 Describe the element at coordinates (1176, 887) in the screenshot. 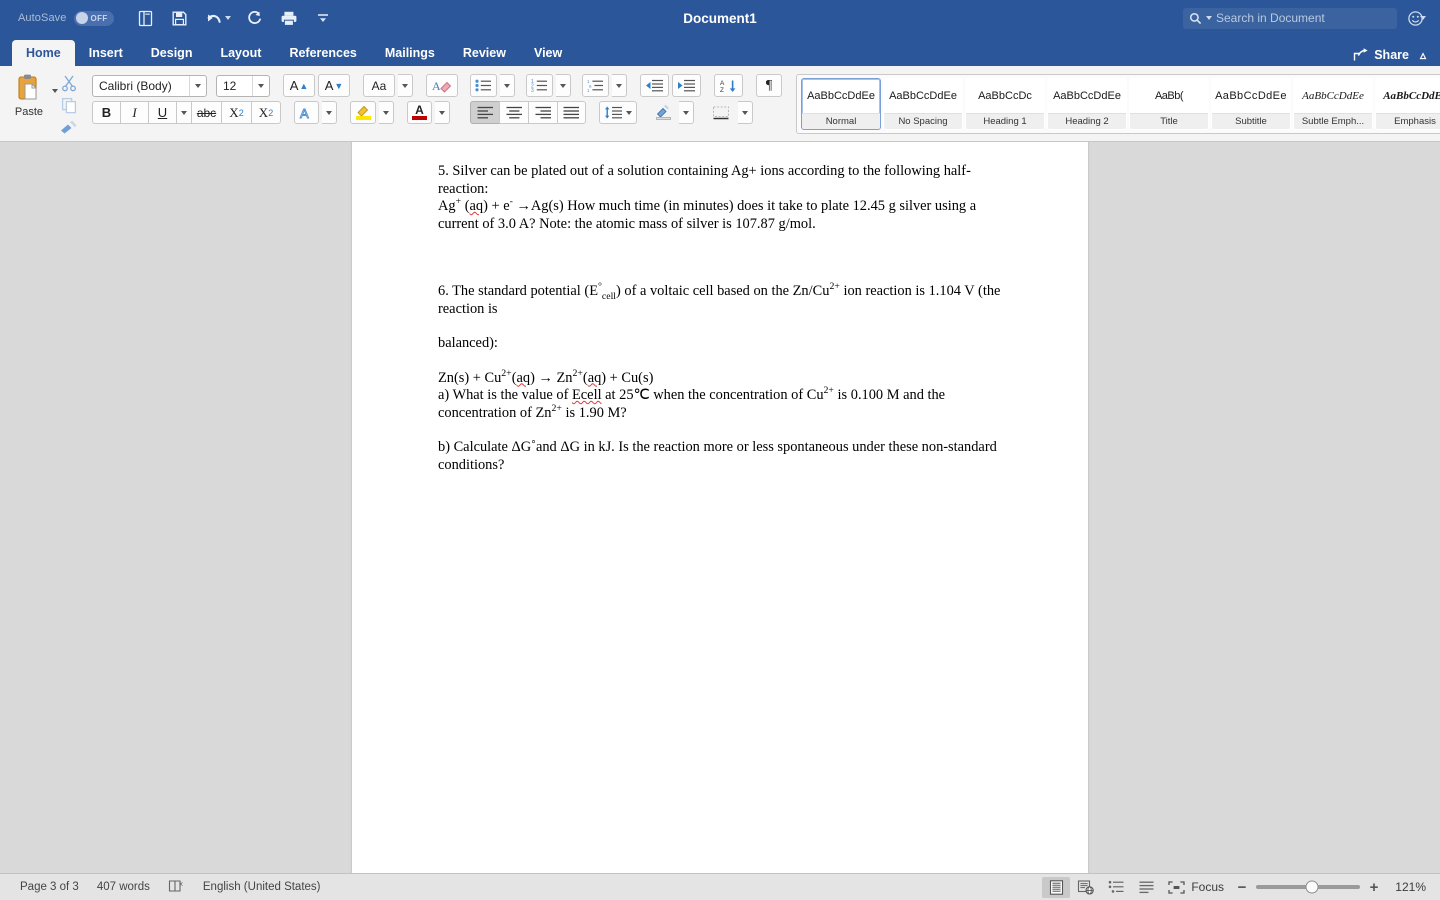

I see `focus-icon` at that location.